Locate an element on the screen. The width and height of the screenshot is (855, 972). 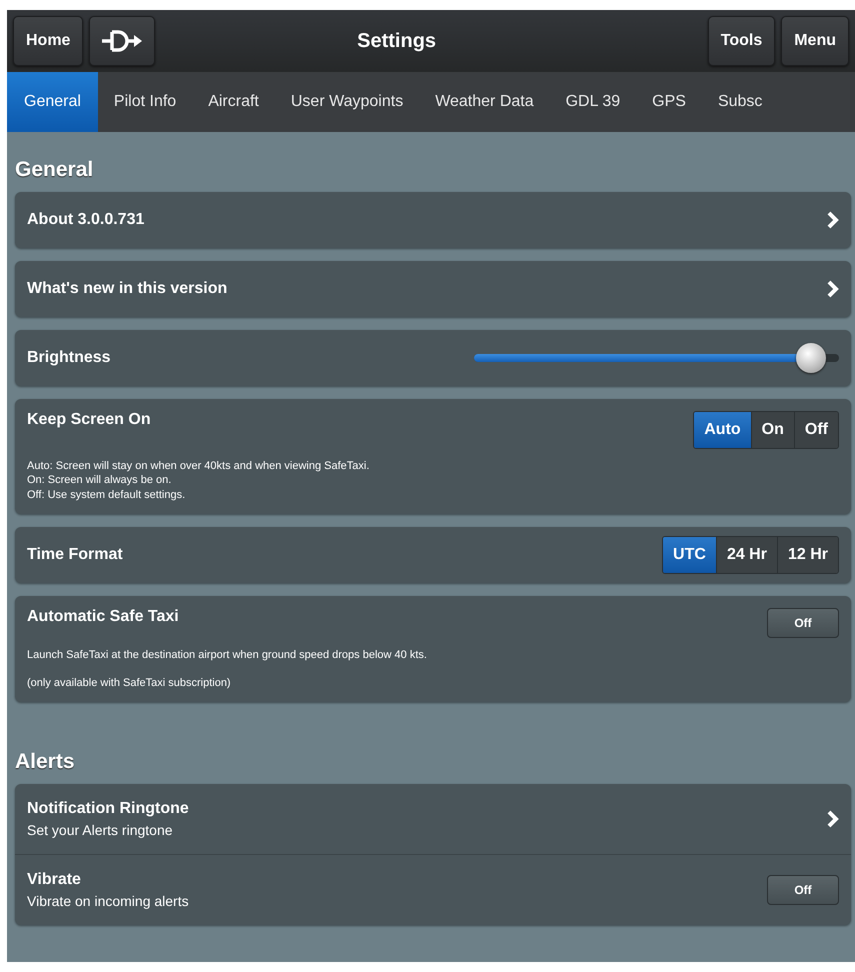
tab: Aircraft is located at coordinates (233, 102).